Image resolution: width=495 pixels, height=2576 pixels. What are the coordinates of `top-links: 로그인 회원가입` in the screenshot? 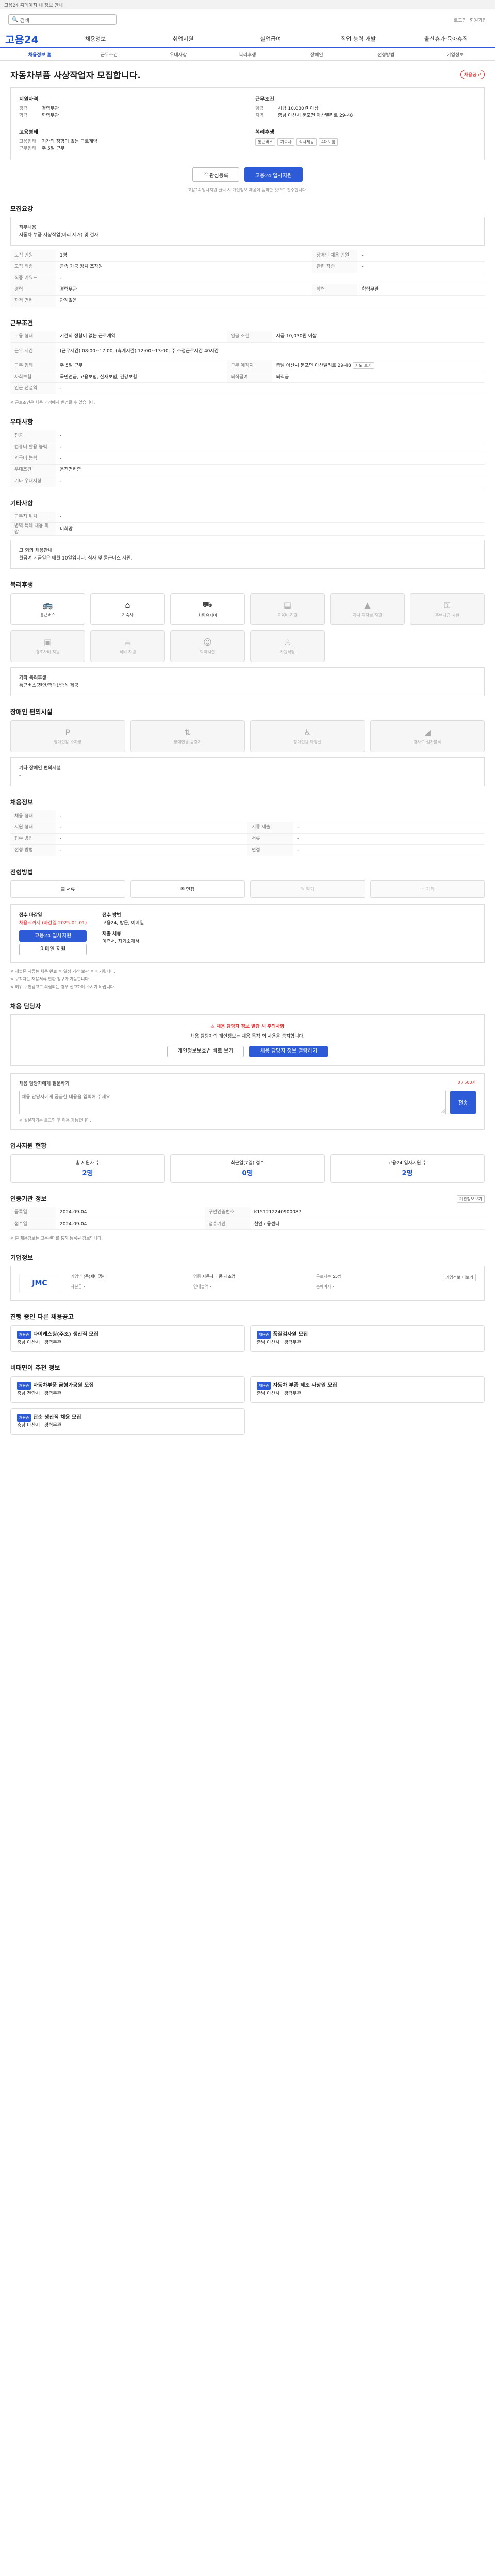 It's located at (470, 19).